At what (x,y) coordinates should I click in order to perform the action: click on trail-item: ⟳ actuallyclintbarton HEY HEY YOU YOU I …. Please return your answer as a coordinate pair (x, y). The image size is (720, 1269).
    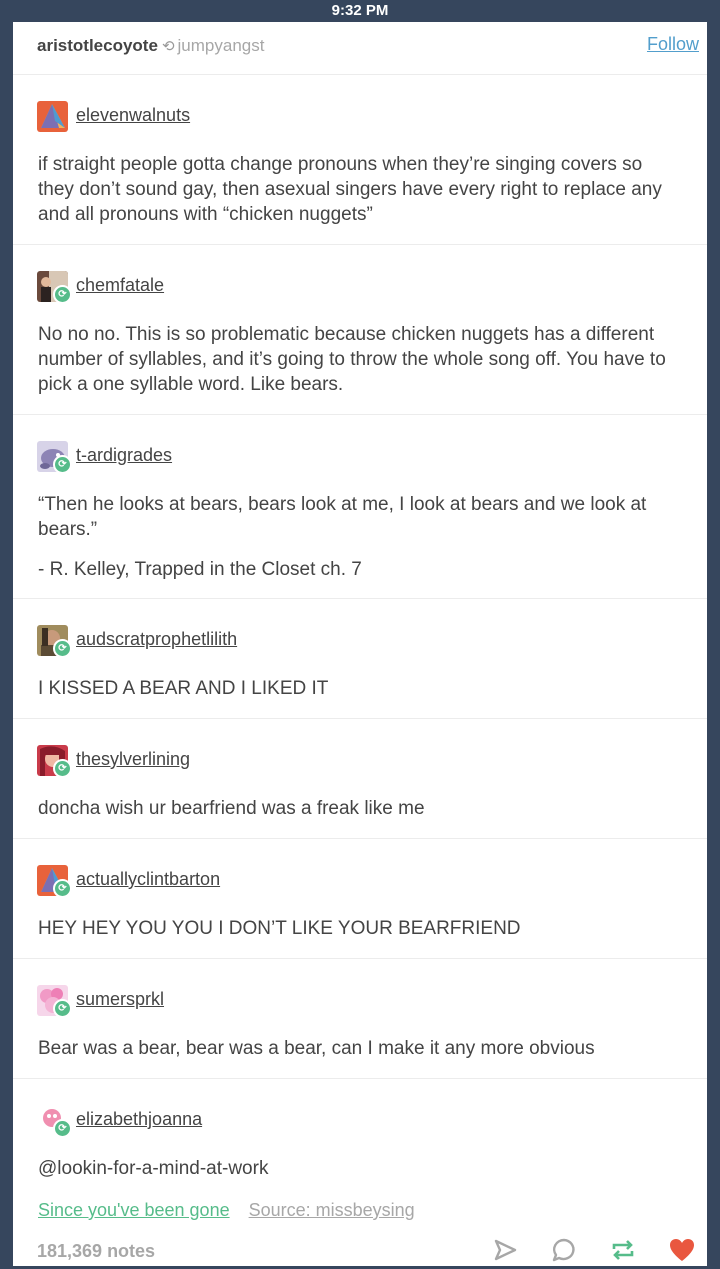
    Looking at the image, I should click on (360, 899).